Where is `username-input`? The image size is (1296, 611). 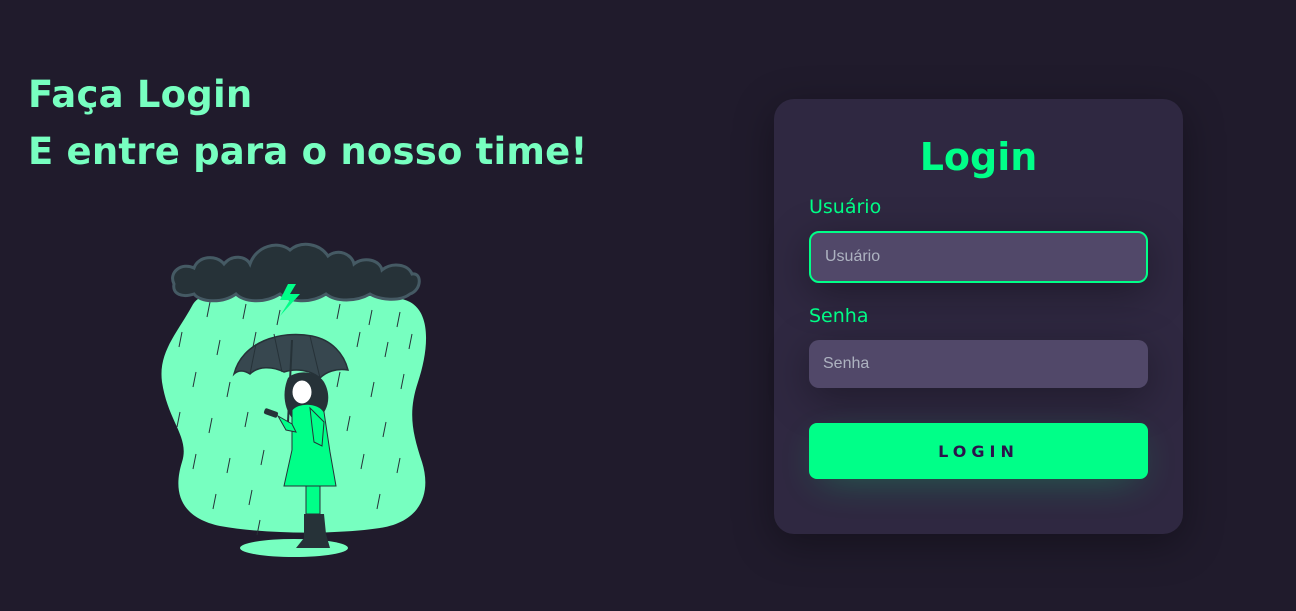 username-input is located at coordinates (978, 257).